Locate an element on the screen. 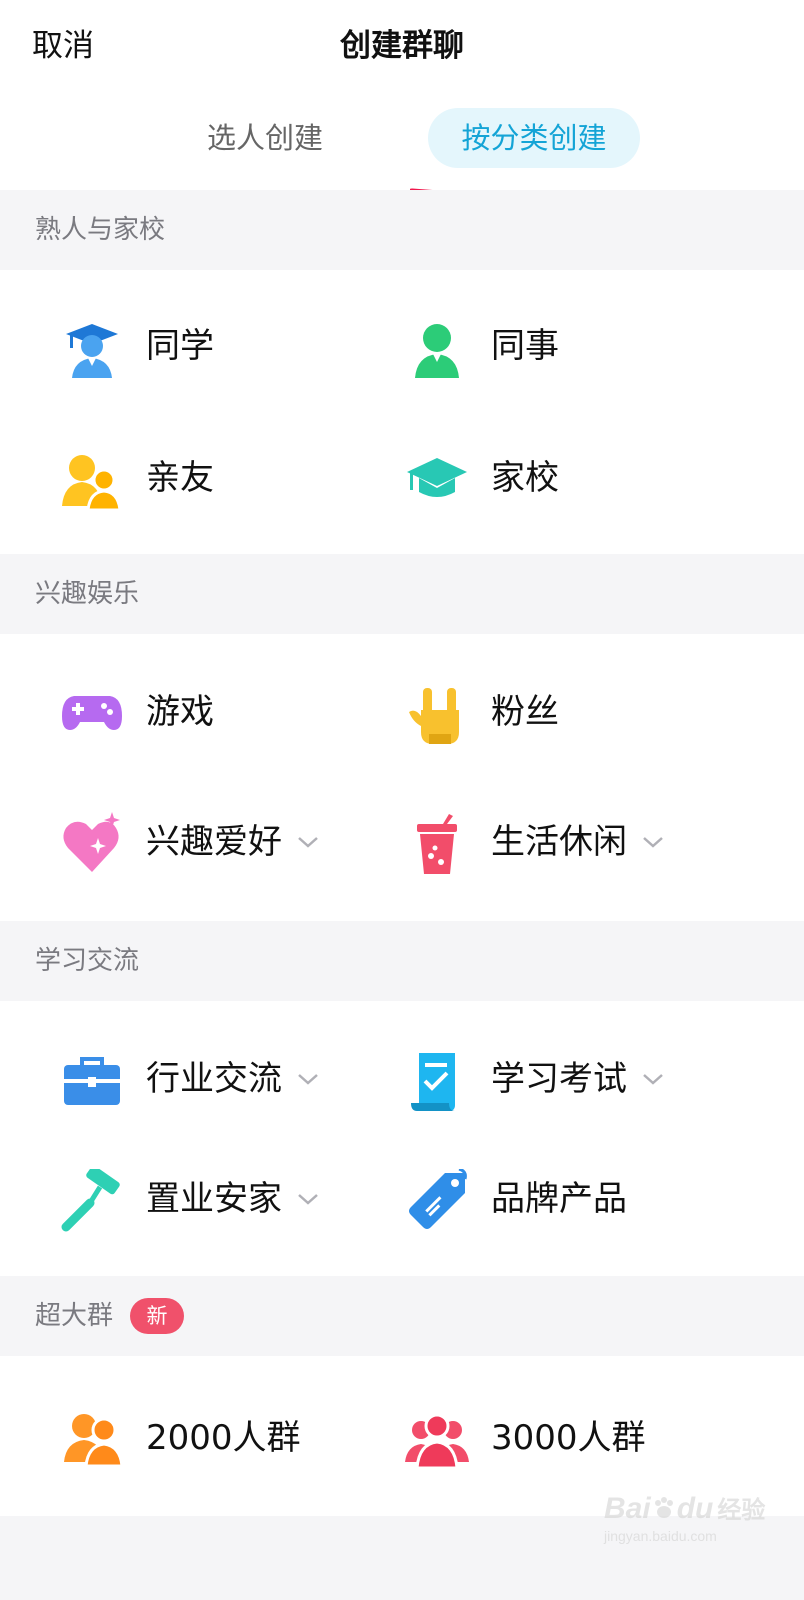 The image size is (804, 1600). category-label: 品牌产品 is located at coordinates (559, 1199).